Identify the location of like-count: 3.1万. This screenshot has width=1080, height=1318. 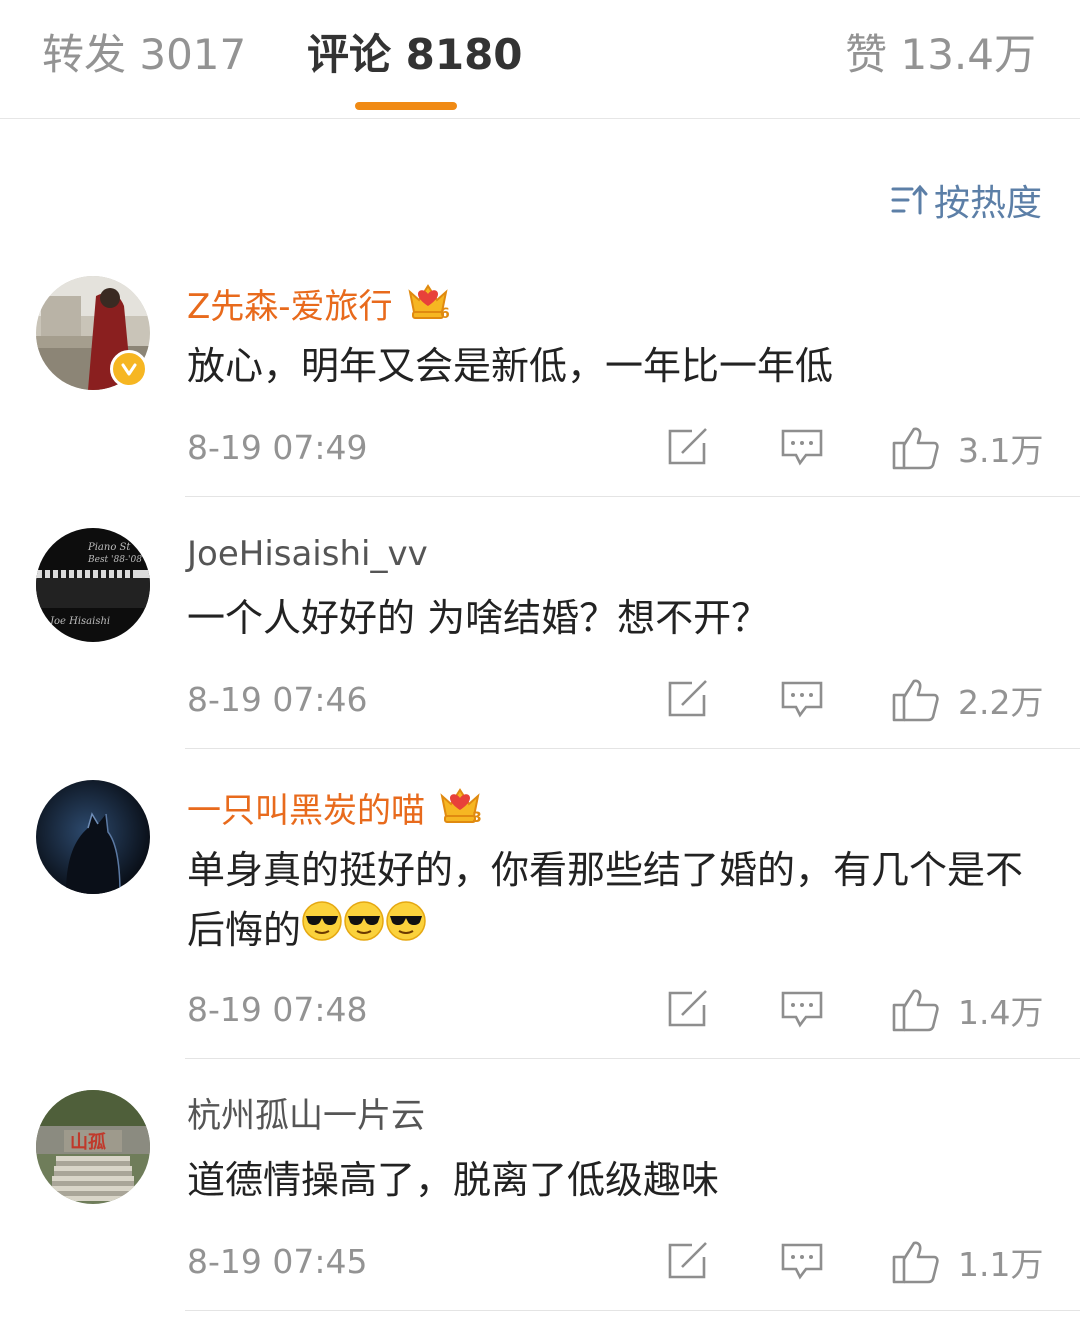
(1001, 450).